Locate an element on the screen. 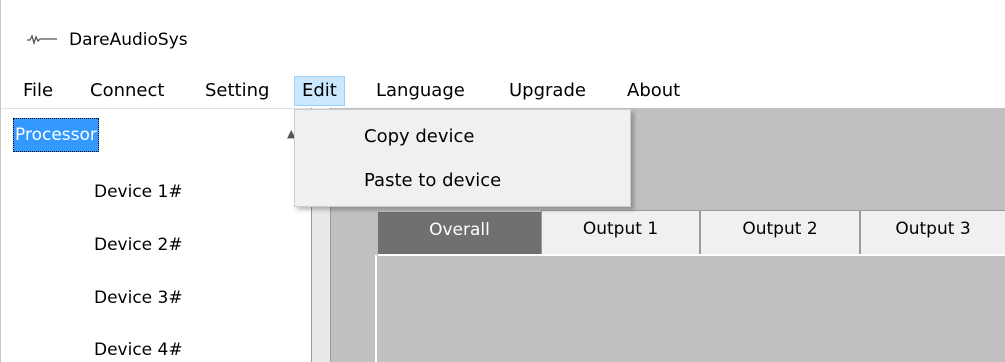  menu-about: About is located at coordinates (653, 91).